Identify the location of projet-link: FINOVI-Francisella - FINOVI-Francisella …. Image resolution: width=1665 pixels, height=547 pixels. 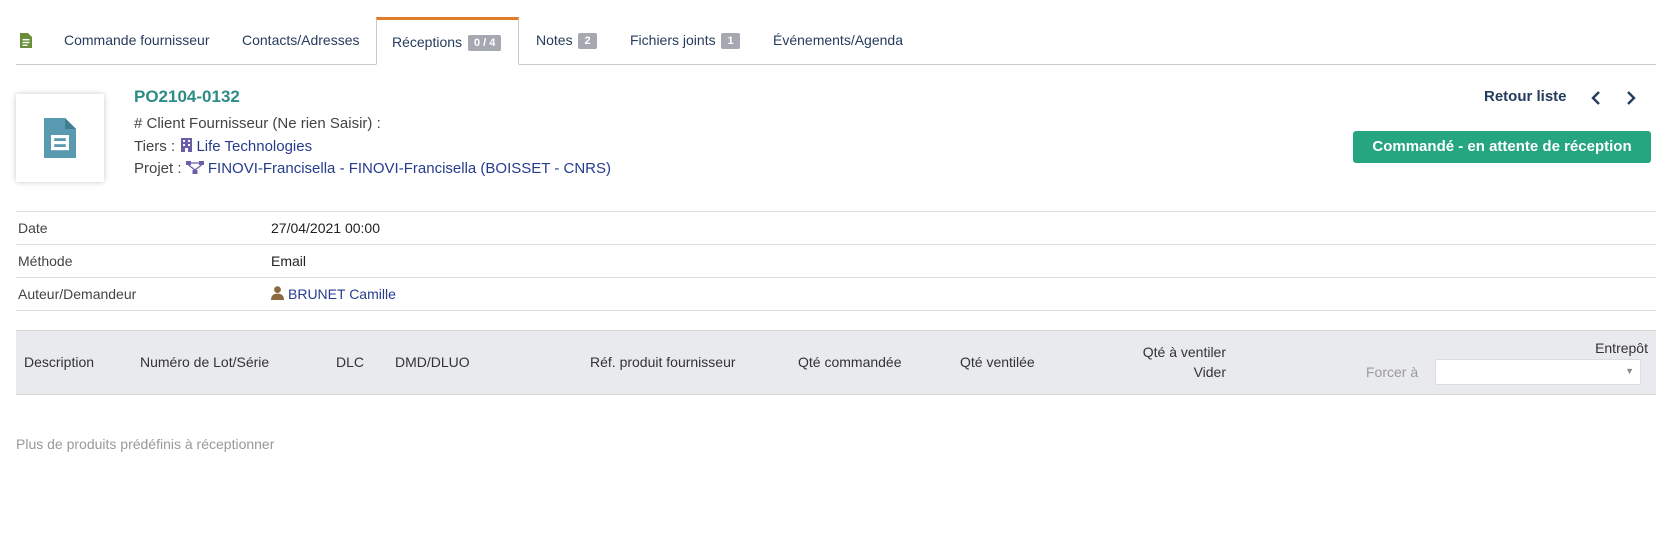
(409, 168).